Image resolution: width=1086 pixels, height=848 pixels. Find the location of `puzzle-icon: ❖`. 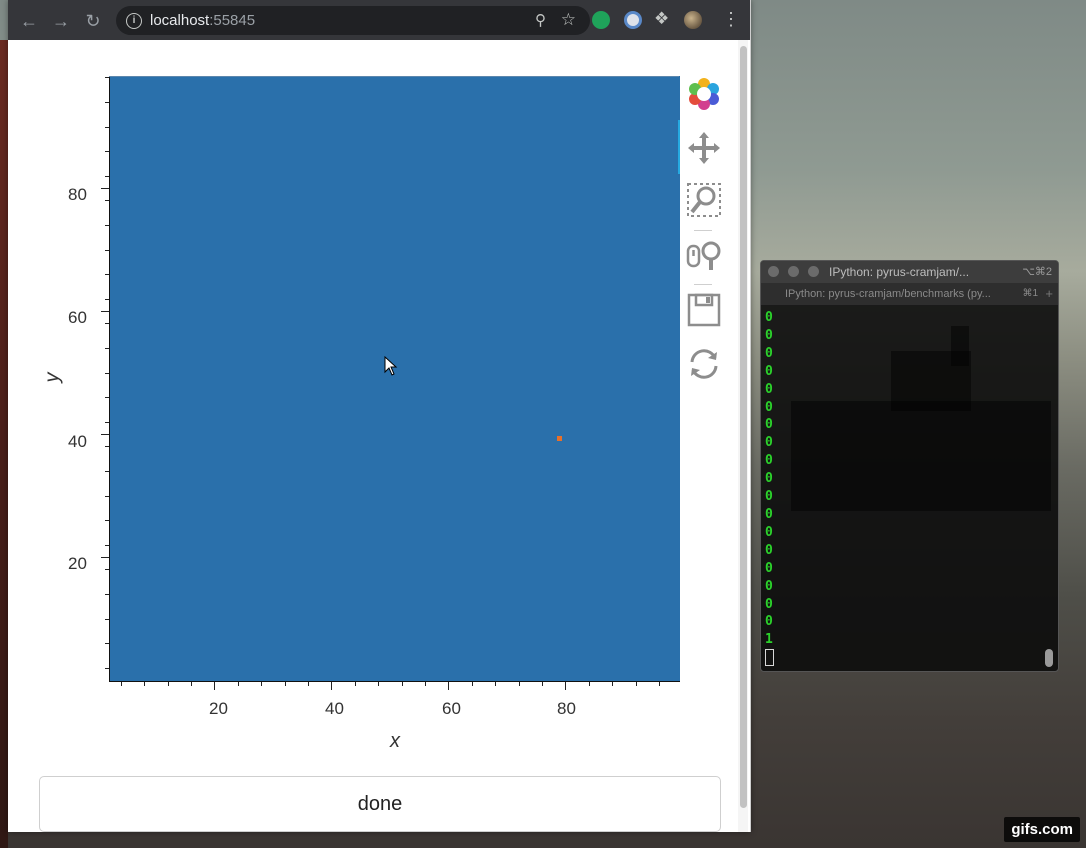

puzzle-icon: ❖ is located at coordinates (661, 19).